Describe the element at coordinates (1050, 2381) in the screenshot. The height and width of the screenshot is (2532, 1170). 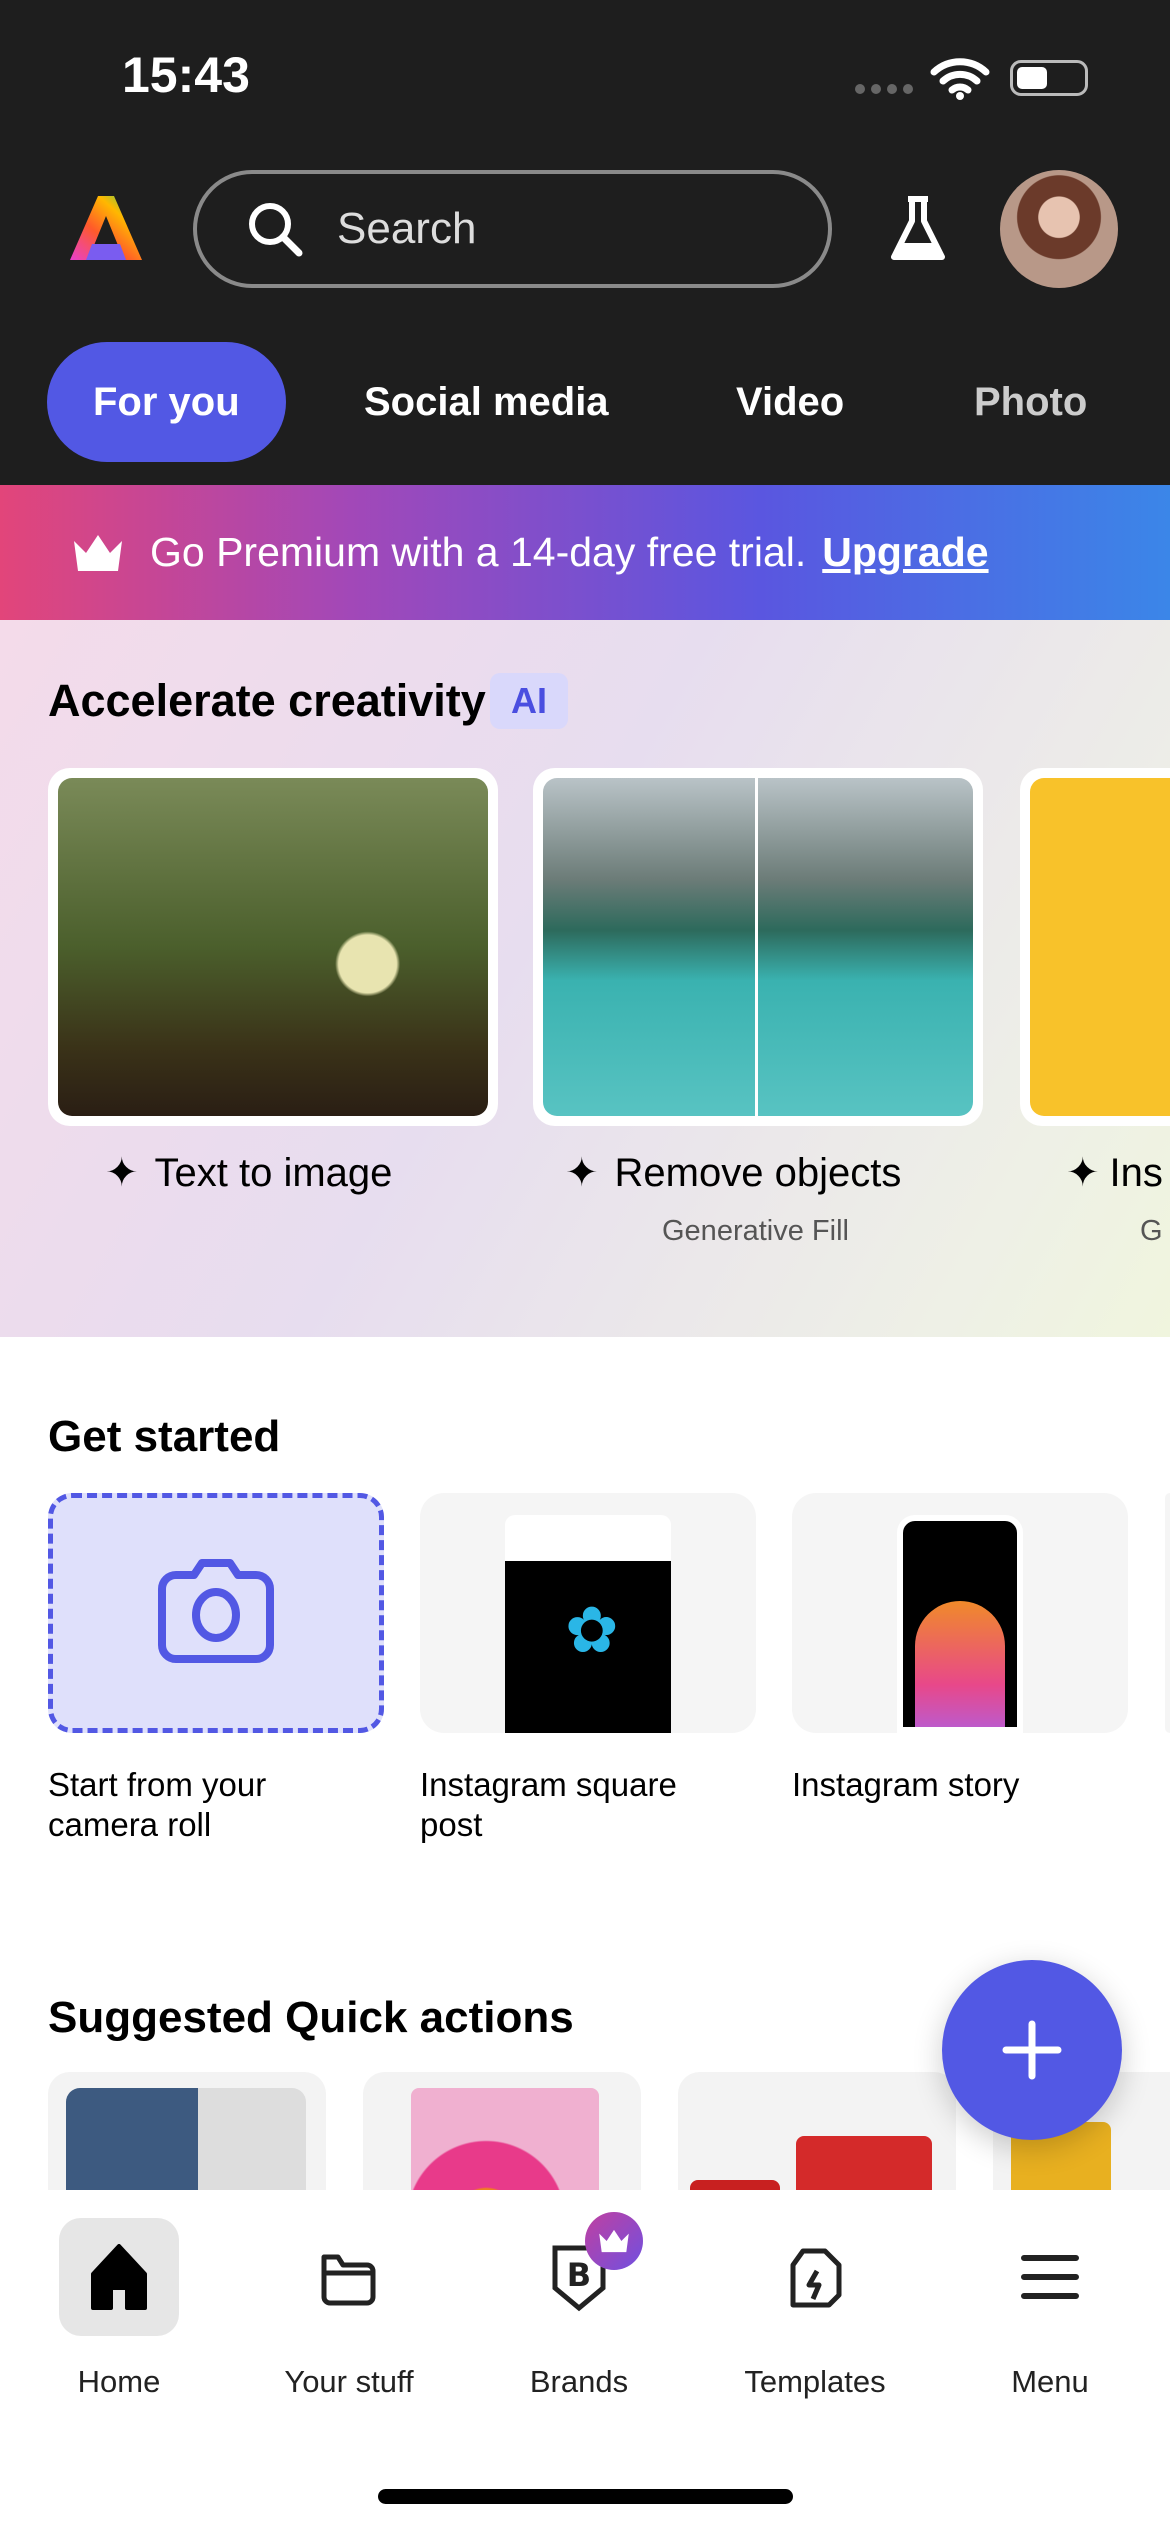
I see `nav-label: Menu` at that location.